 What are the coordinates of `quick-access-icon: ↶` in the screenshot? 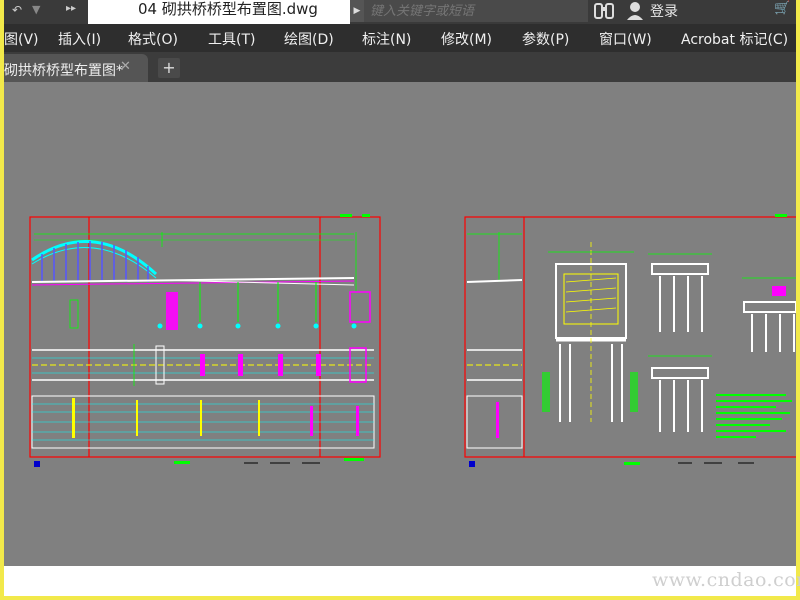 It's located at (17, 10).